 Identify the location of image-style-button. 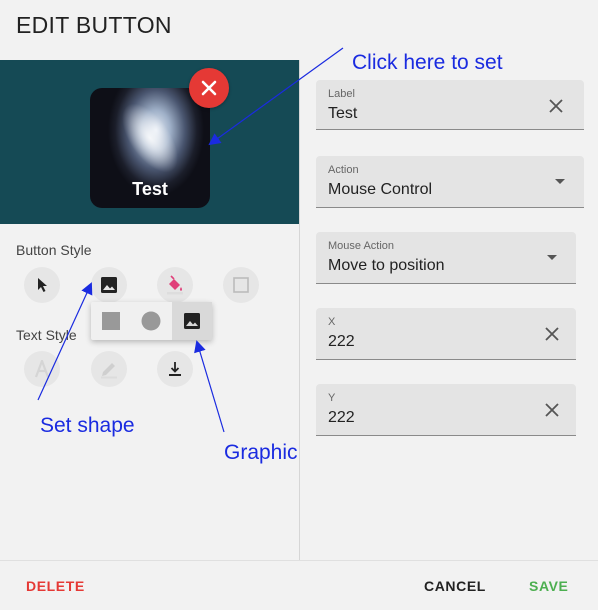
(109, 285).